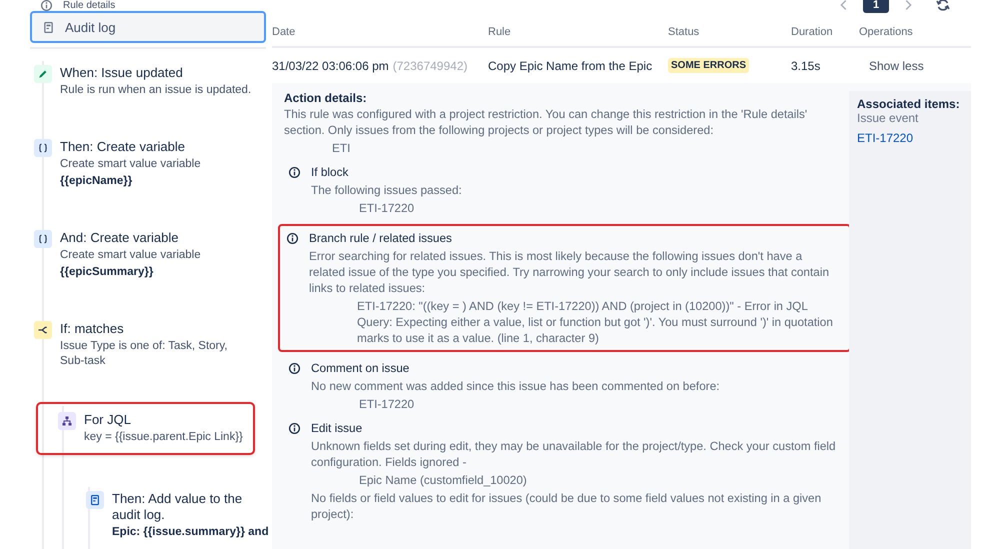  I want to click on step-title: And: Create variable, so click(130, 238).